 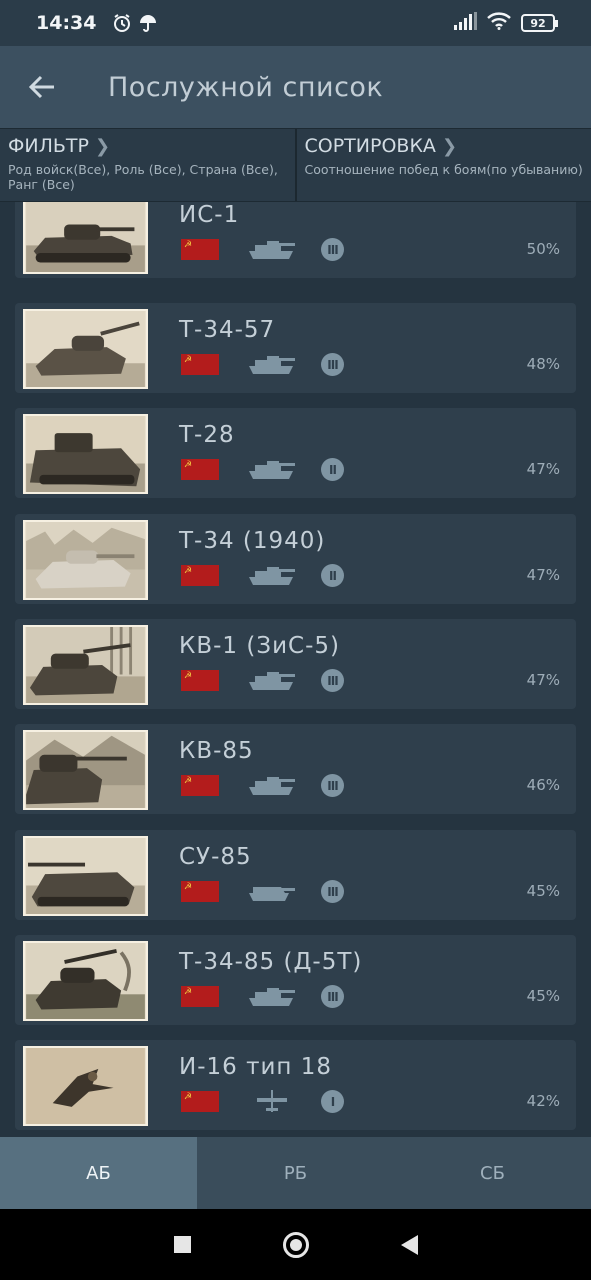 What do you see at coordinates (543, 785) in the screenshot?
I see `win-rate: 46%` at bounding box center [543, 785].